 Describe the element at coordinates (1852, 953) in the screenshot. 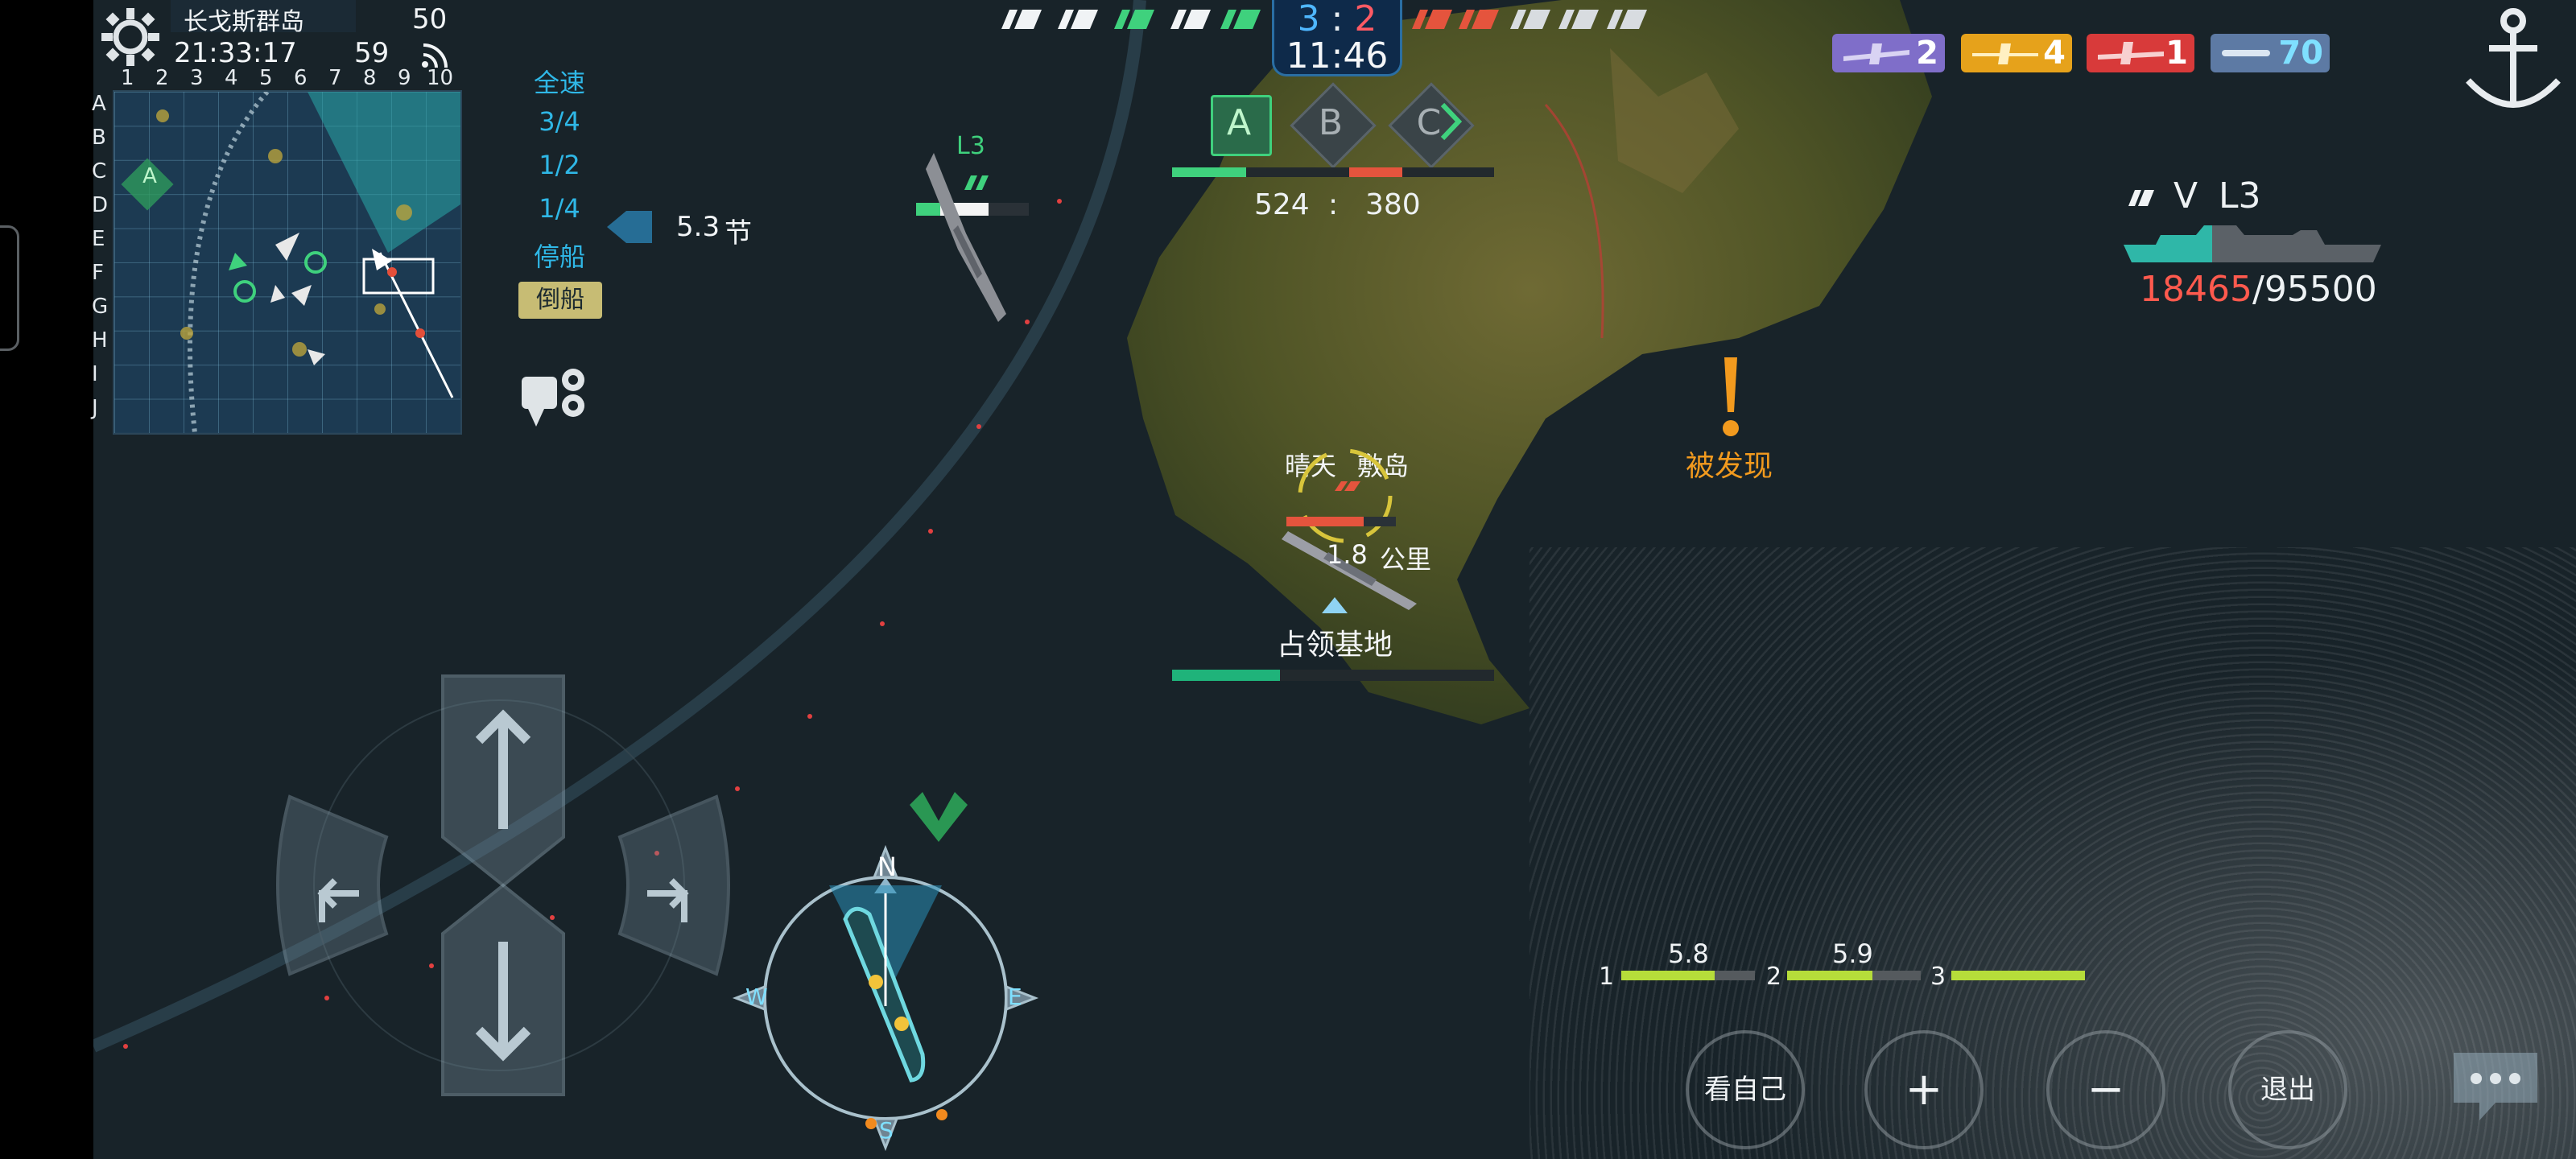

I see `weapon-2-reload: 5.9` at that location.